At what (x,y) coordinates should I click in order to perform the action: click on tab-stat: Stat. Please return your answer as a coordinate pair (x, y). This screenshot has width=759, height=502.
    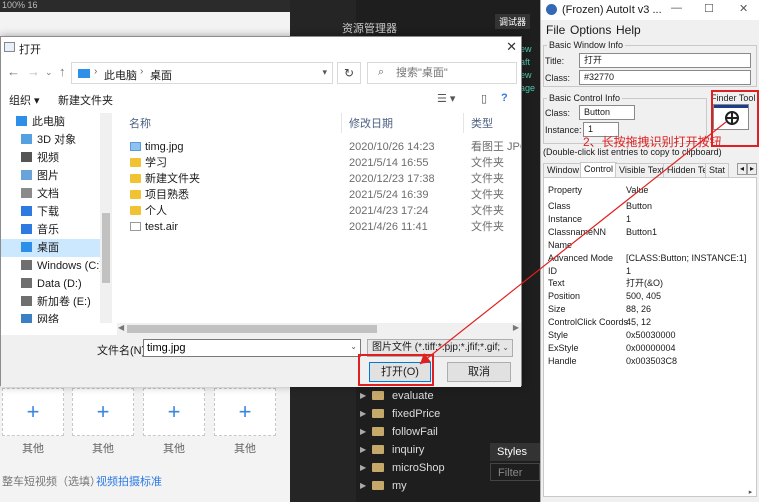
    Looking at the image, I should click on (717, 170).